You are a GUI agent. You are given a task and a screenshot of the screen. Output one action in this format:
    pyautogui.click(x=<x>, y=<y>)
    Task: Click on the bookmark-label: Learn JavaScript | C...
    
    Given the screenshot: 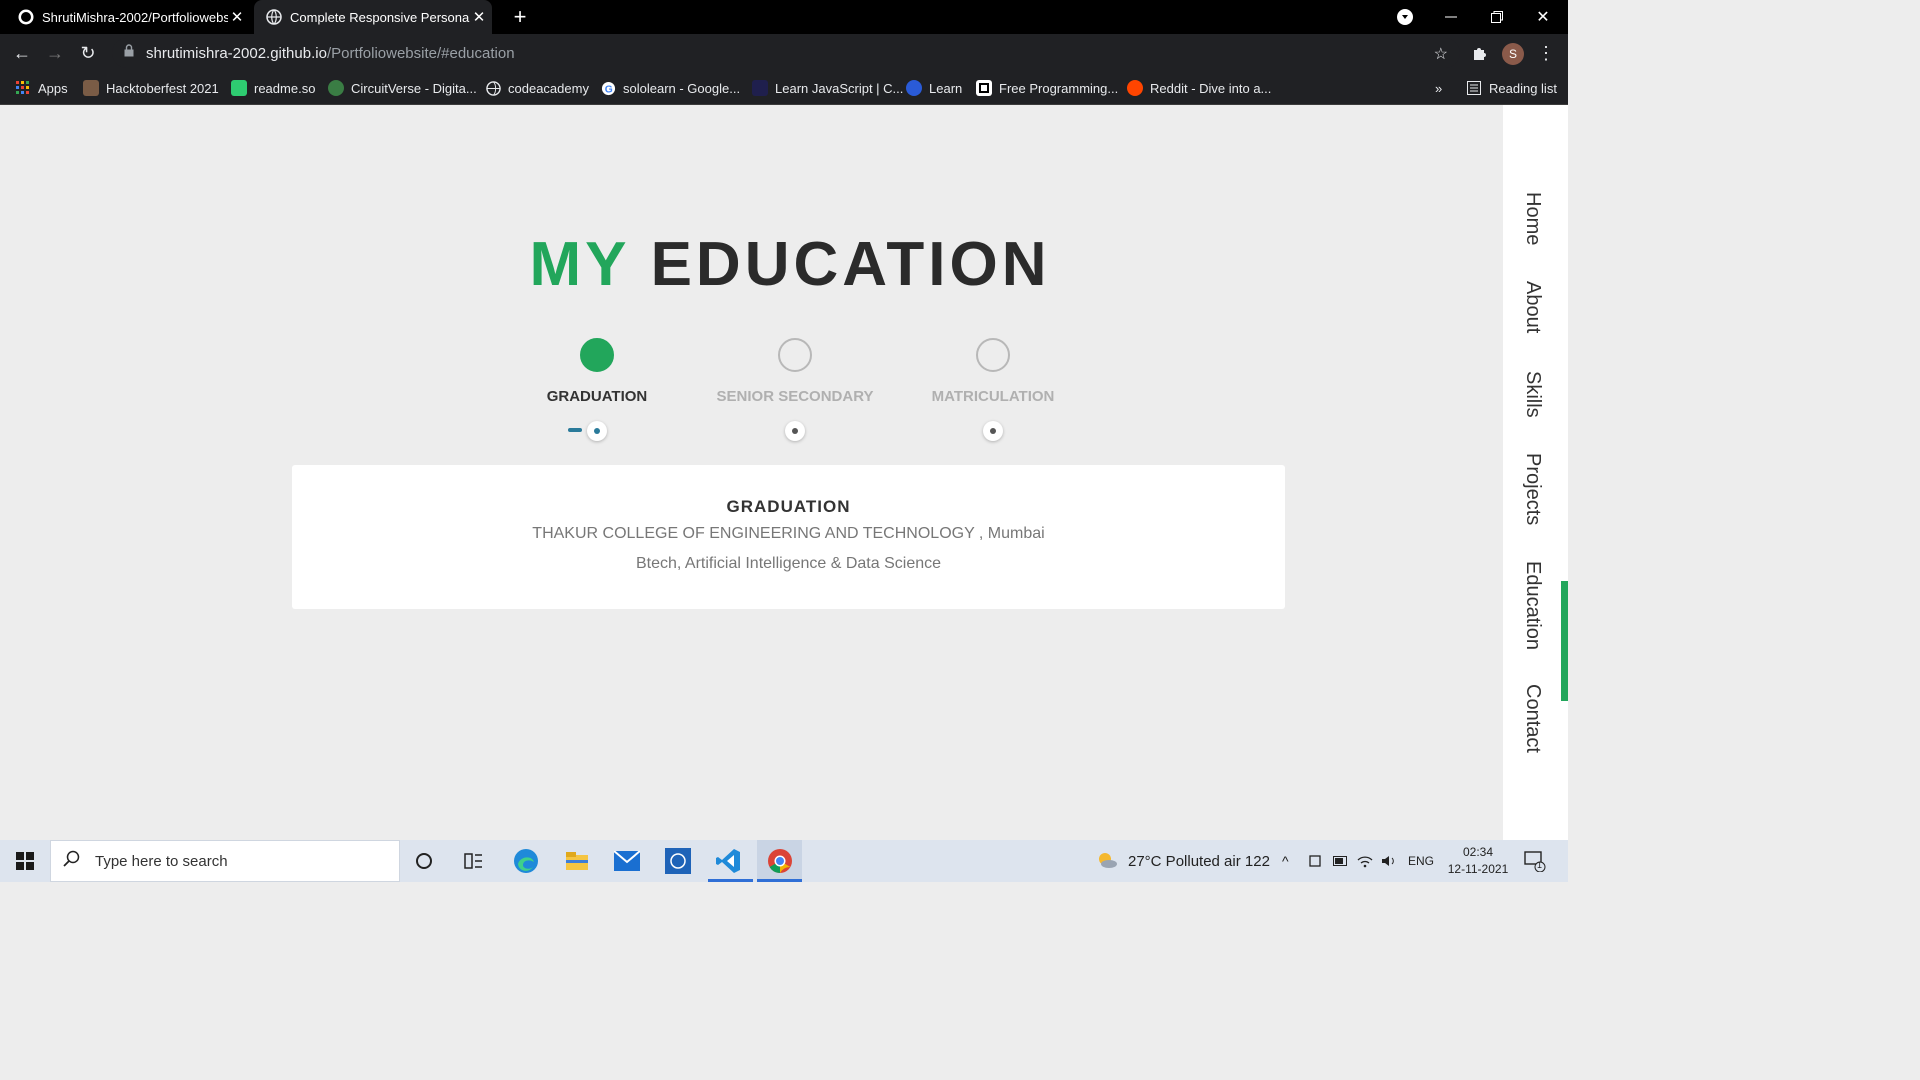 What is the action you would take?
    pyautogui.click(x=839, y=88)
    